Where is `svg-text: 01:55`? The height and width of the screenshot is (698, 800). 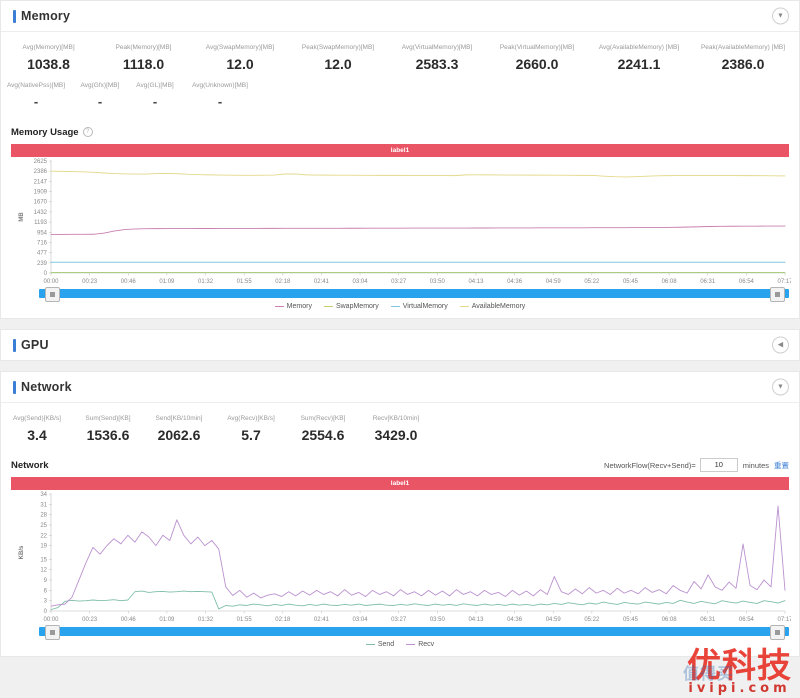
svg-text: 01:55 is located at coordinates (245, 620).